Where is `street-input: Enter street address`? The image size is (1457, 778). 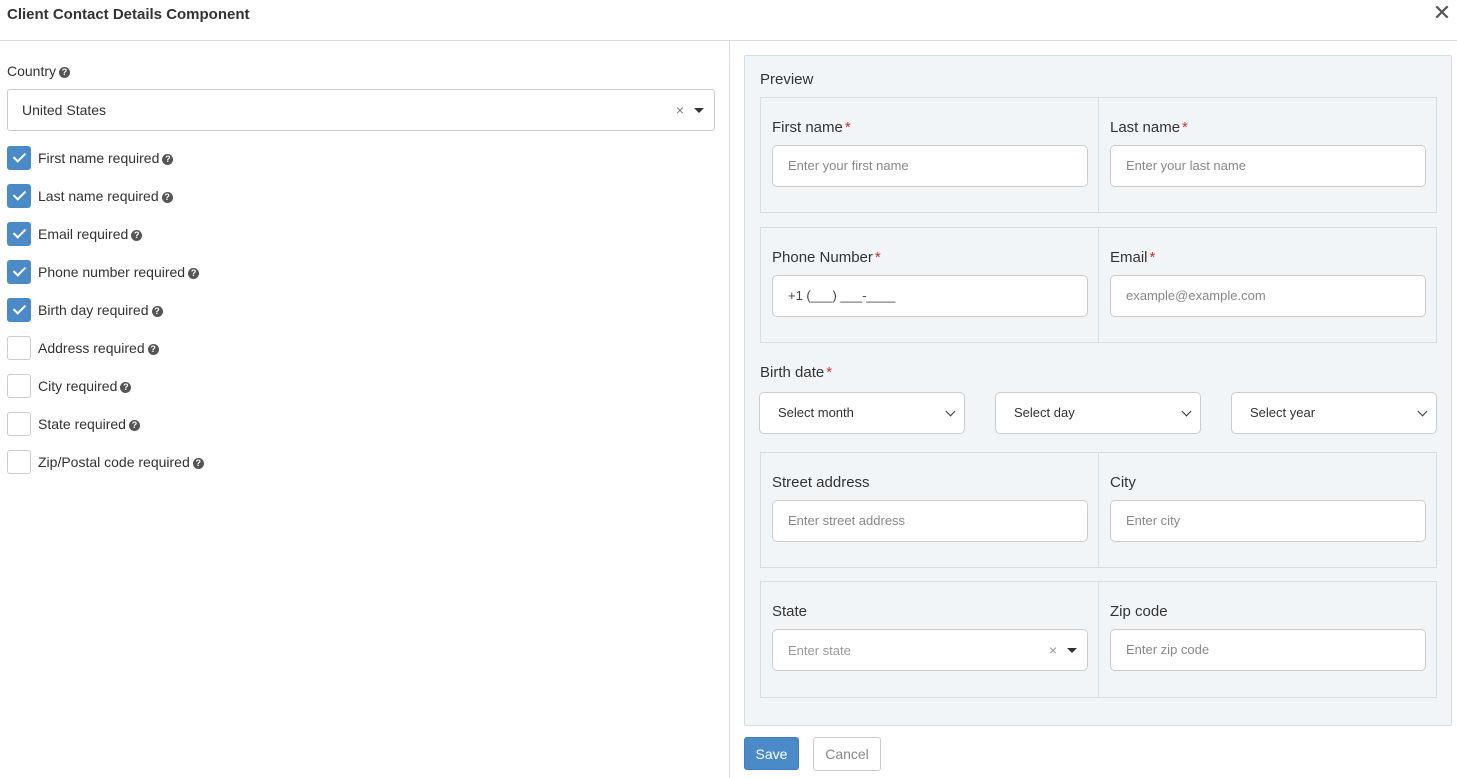 street-input: Enter street address is located at coordinates (930, 521).